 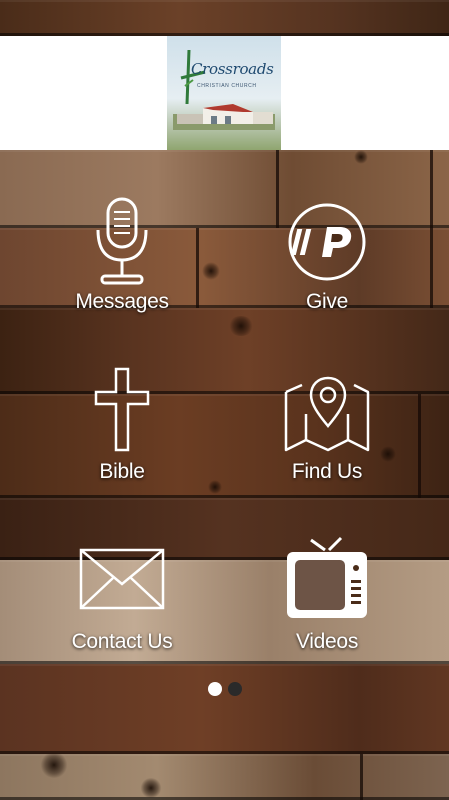 I want to click on menu-item-label: Bible, so click(x=122, y=471).